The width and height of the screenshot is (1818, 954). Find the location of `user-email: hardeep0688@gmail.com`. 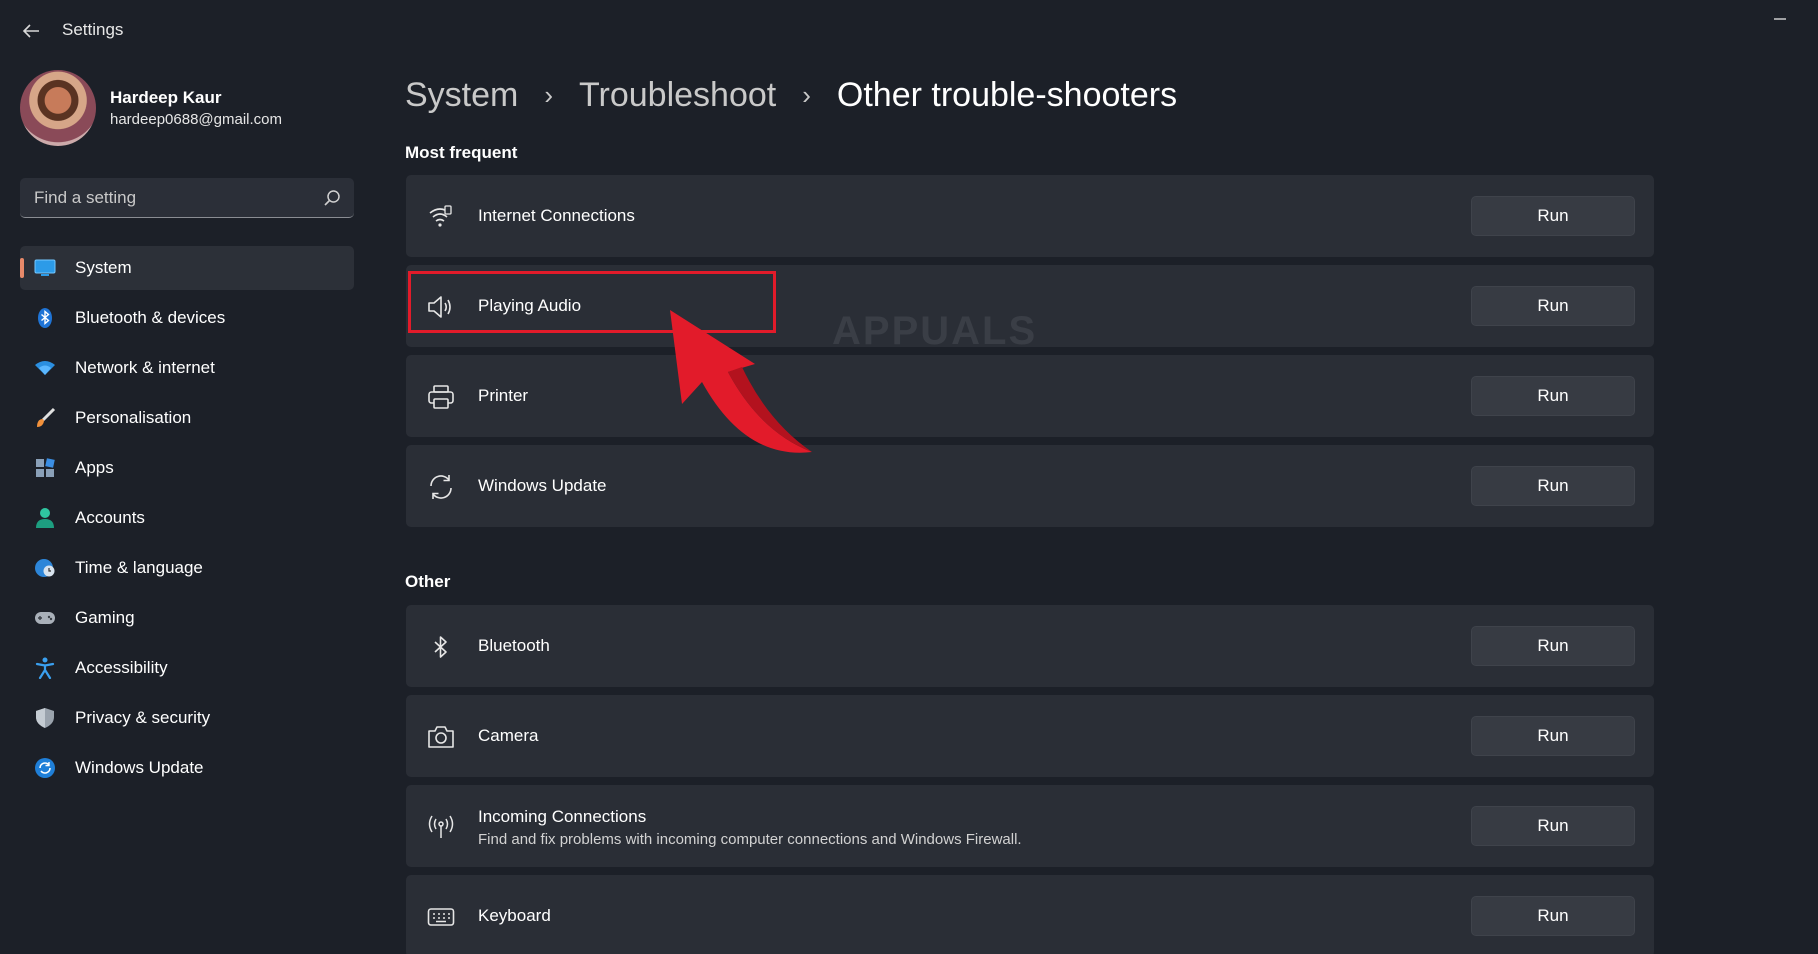

user-email: hardeep0688@gmail.com is located at coordinates (196, 119).